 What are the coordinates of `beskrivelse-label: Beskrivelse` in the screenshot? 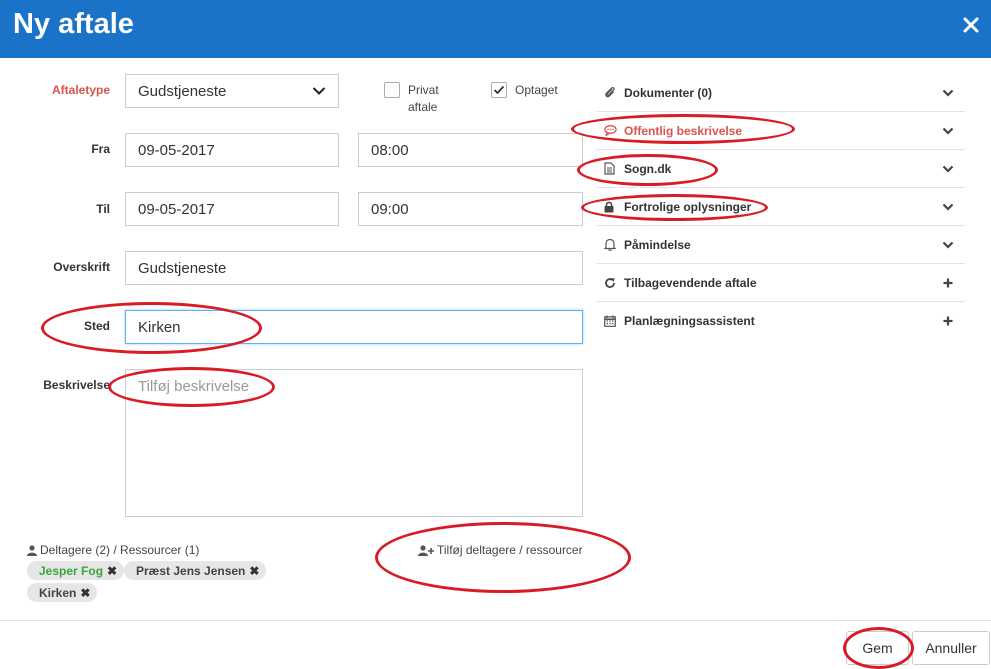 It's located at (76, 385).